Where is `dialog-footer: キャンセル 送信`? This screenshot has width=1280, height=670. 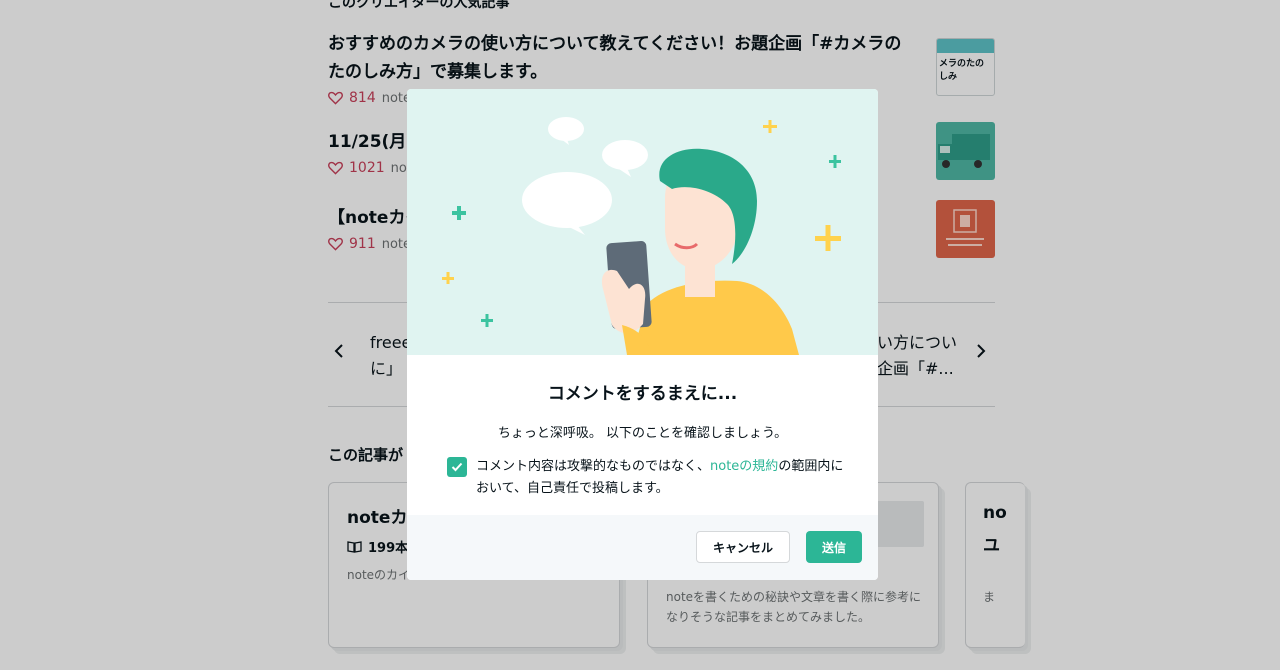 dialog-footer: キャンセル 送信 is located at coordinates (642, 547).